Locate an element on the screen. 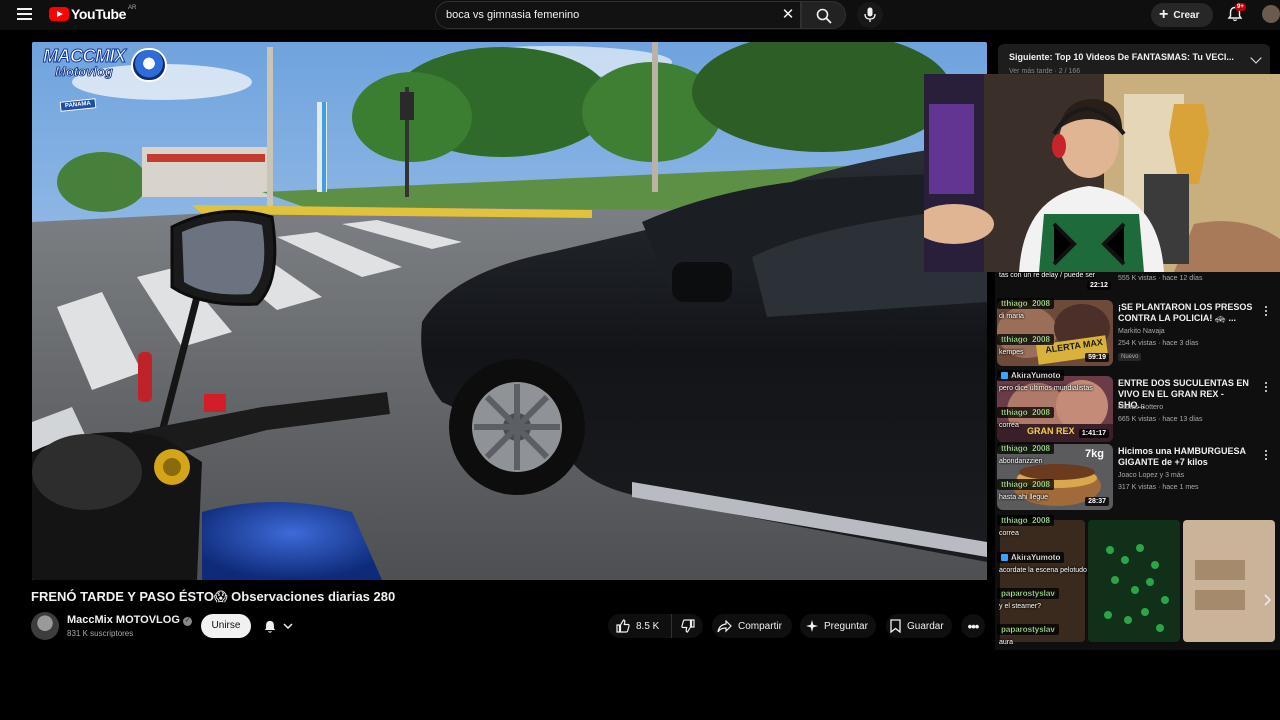 This screenshot has height=720, width=1280. youtube-logo: YouTube AR is located at coordinates (93, 13).